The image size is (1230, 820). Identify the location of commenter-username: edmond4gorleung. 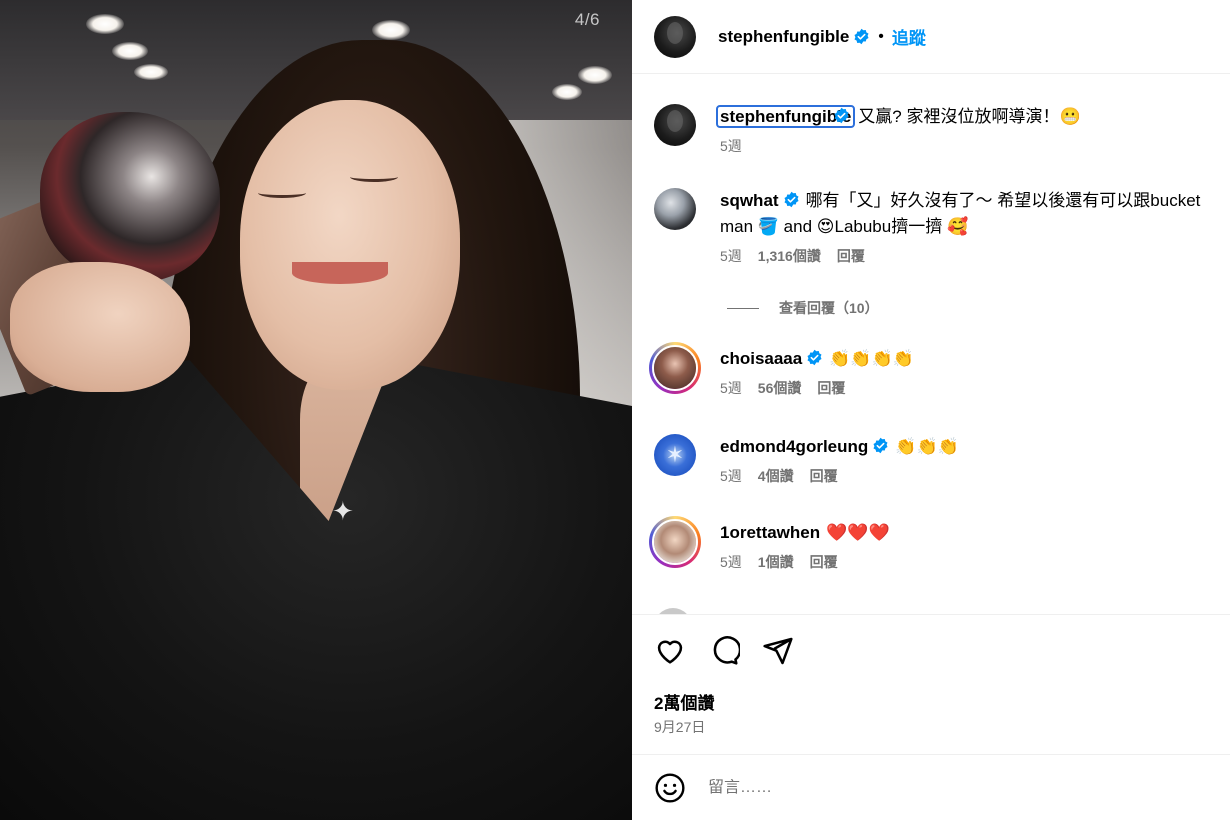
(794, 446).